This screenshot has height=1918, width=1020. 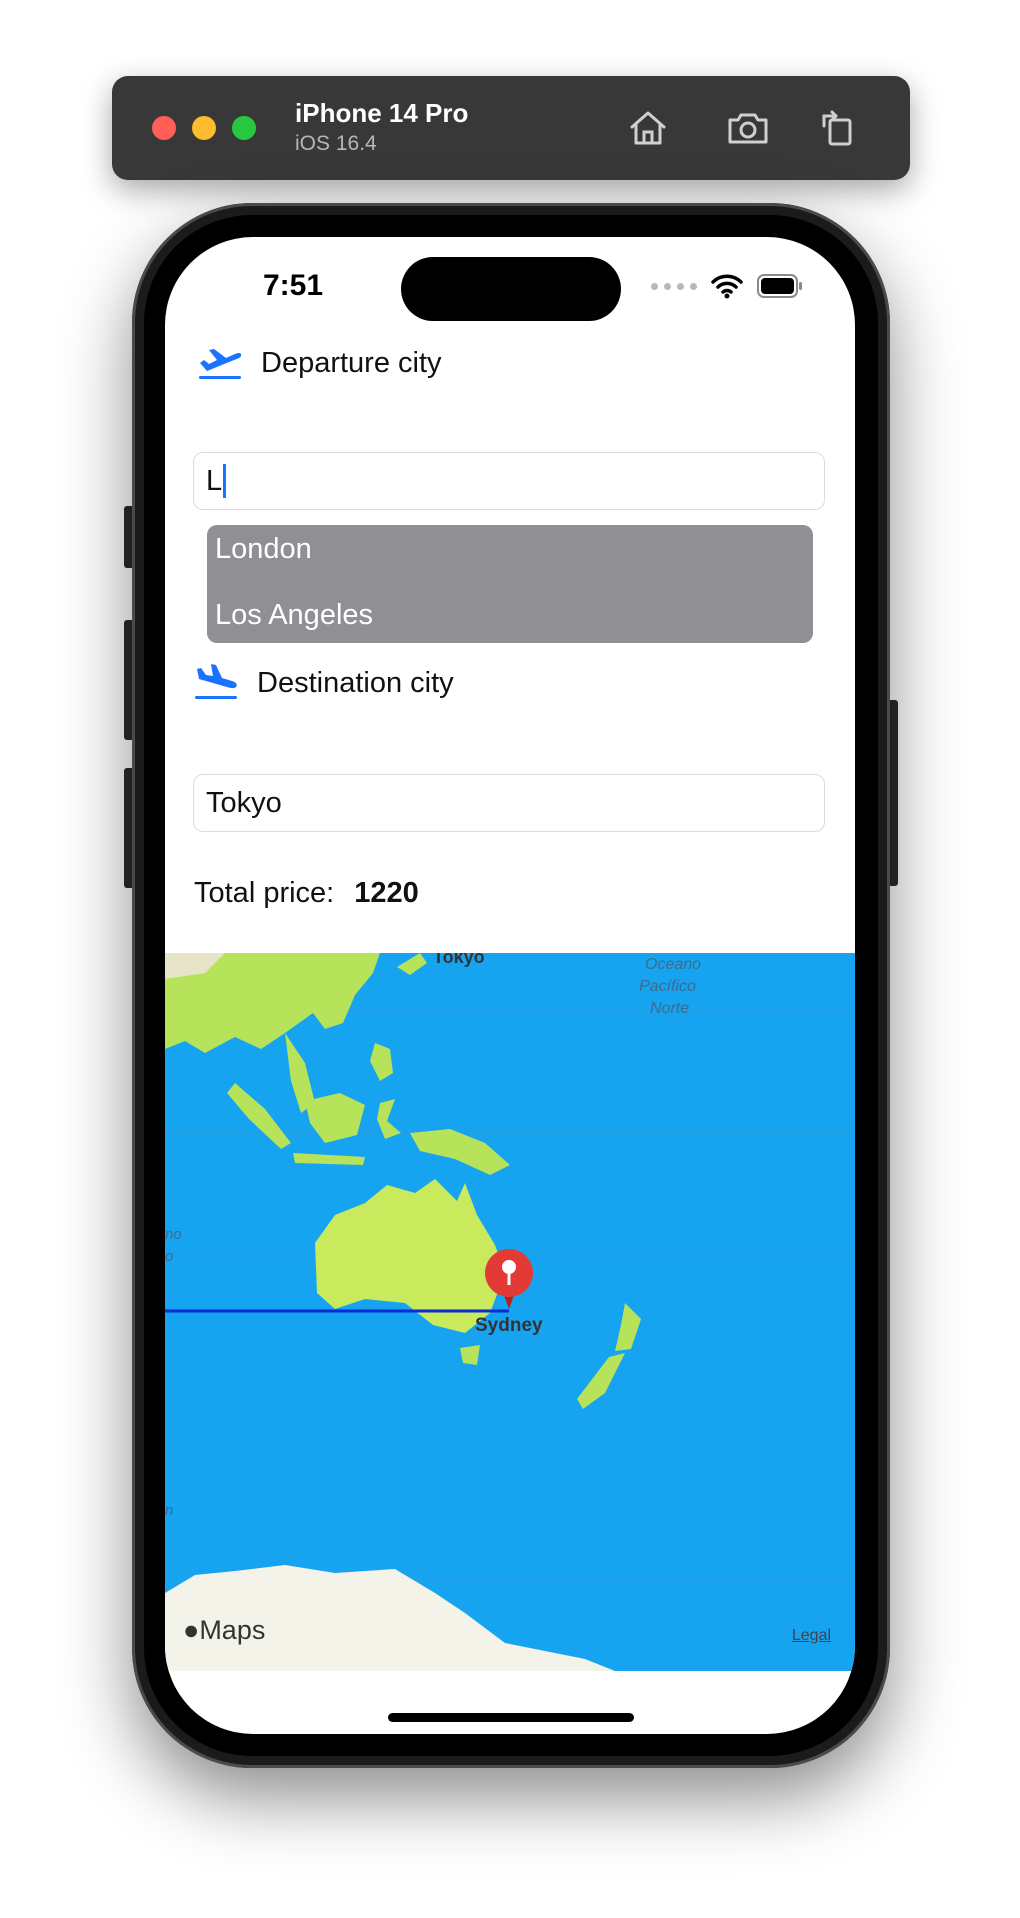 What do you see at coordinates (214, 480) in the screenshot?
I see `departure-input-text: L` at bounding box center [214, 480].